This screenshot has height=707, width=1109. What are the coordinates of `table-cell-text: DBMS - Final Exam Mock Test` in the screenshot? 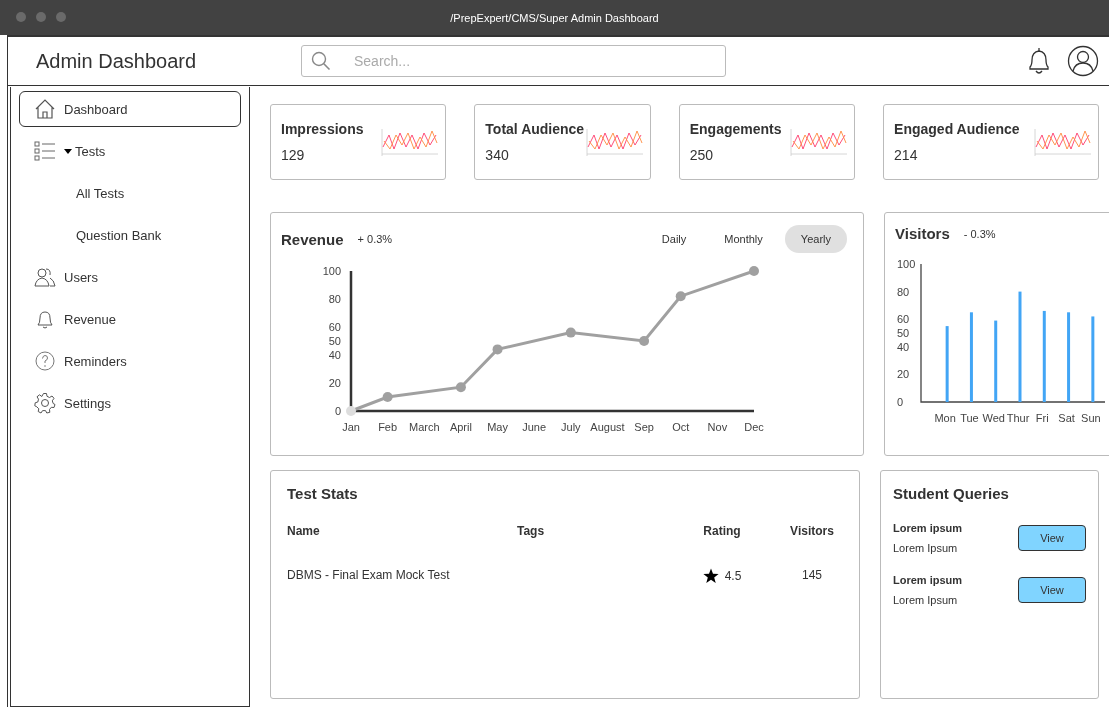 It's located at (369, 576).